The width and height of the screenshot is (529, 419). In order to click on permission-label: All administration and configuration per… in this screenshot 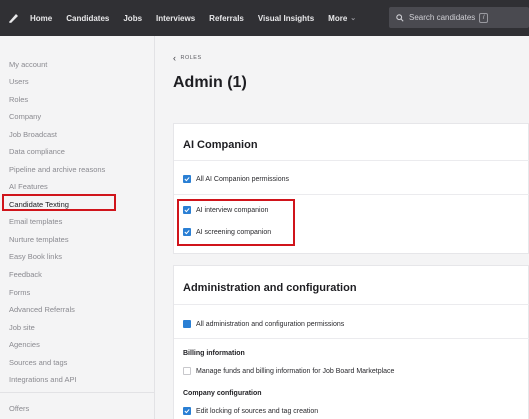, I will do `click(270, 324)`.